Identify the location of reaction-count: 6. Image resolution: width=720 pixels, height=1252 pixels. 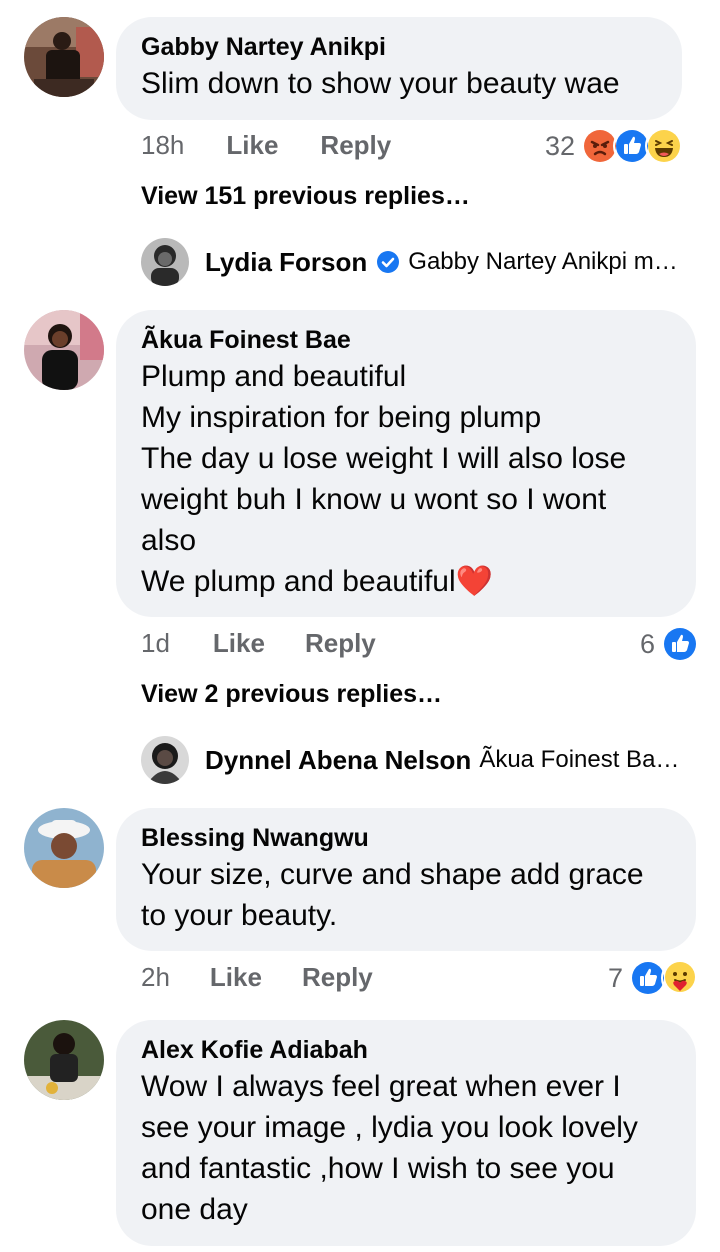
(648, 643).